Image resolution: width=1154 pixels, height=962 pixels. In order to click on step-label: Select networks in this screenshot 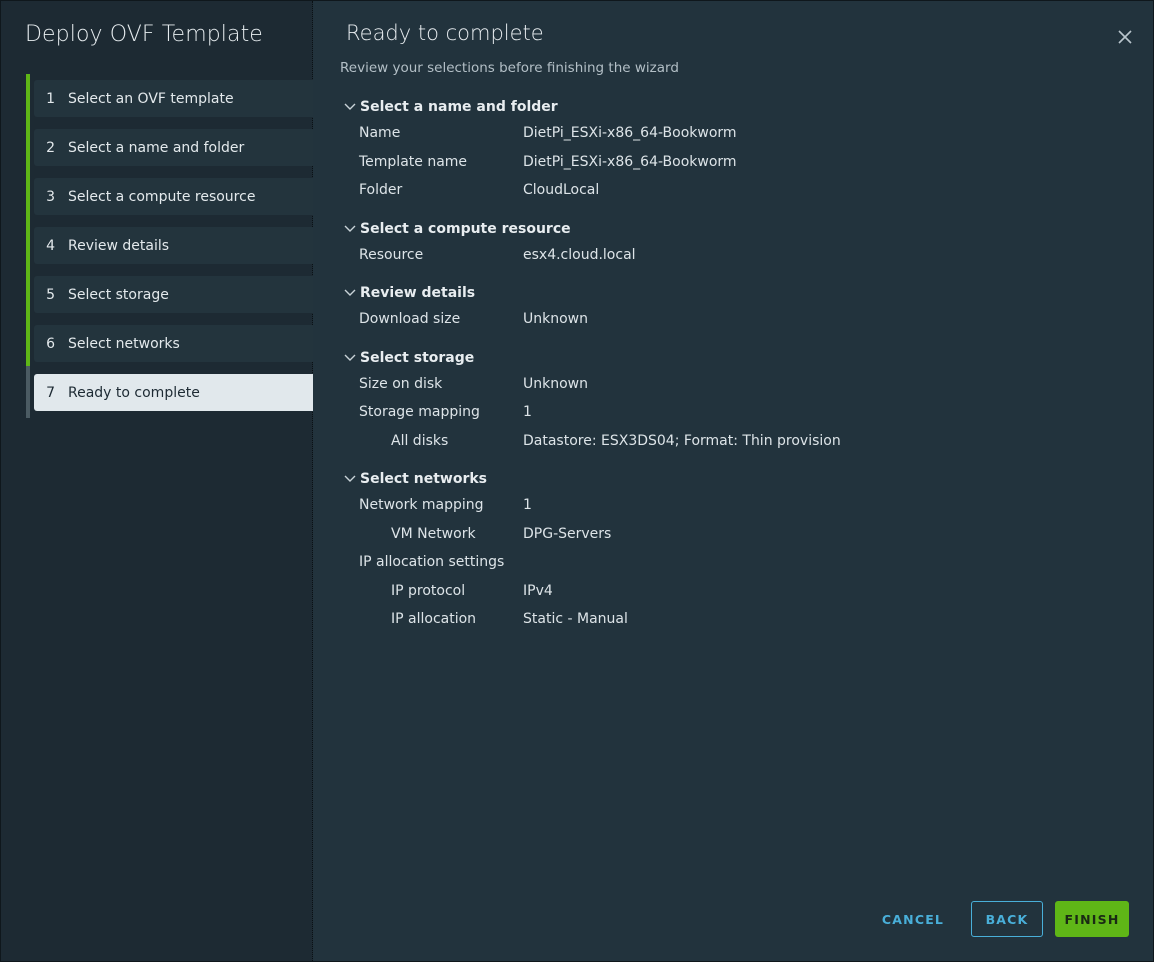, I will do `click(124, 343)`.